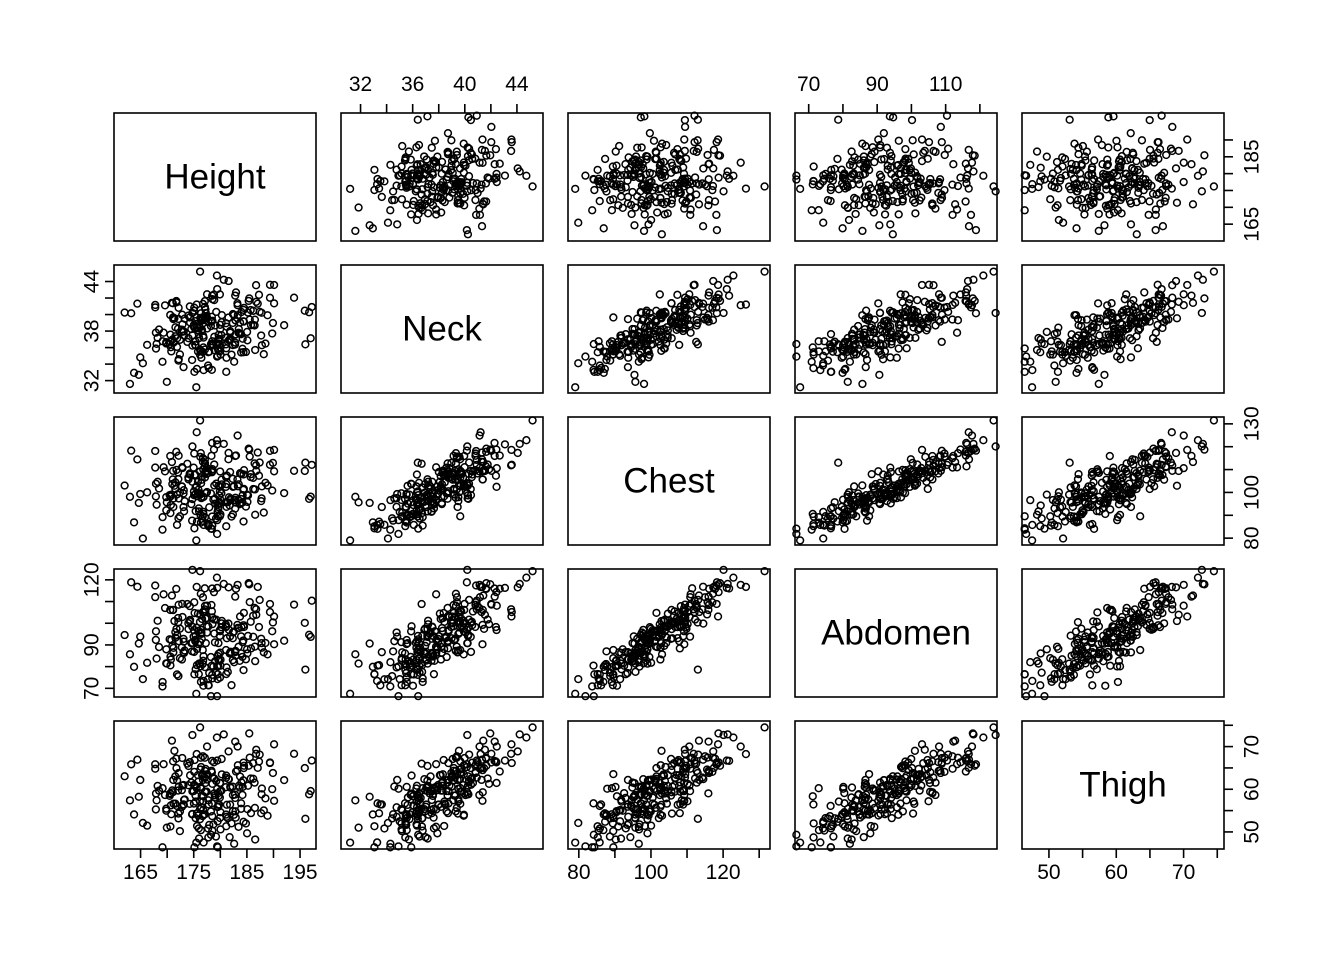 This screenshot has height=960, width=1344. I want to click on panel-abdomen-neck, so click(442, 633).